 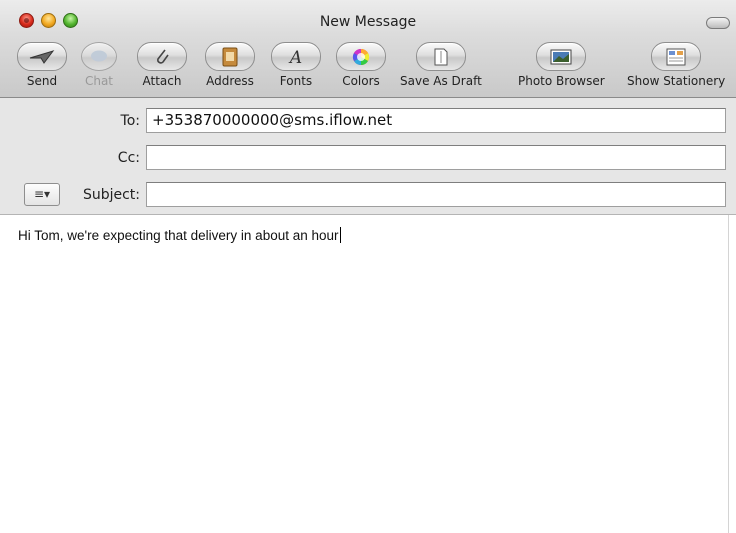 I want to click on attach-label: Attach, so click(x=162, y=81).